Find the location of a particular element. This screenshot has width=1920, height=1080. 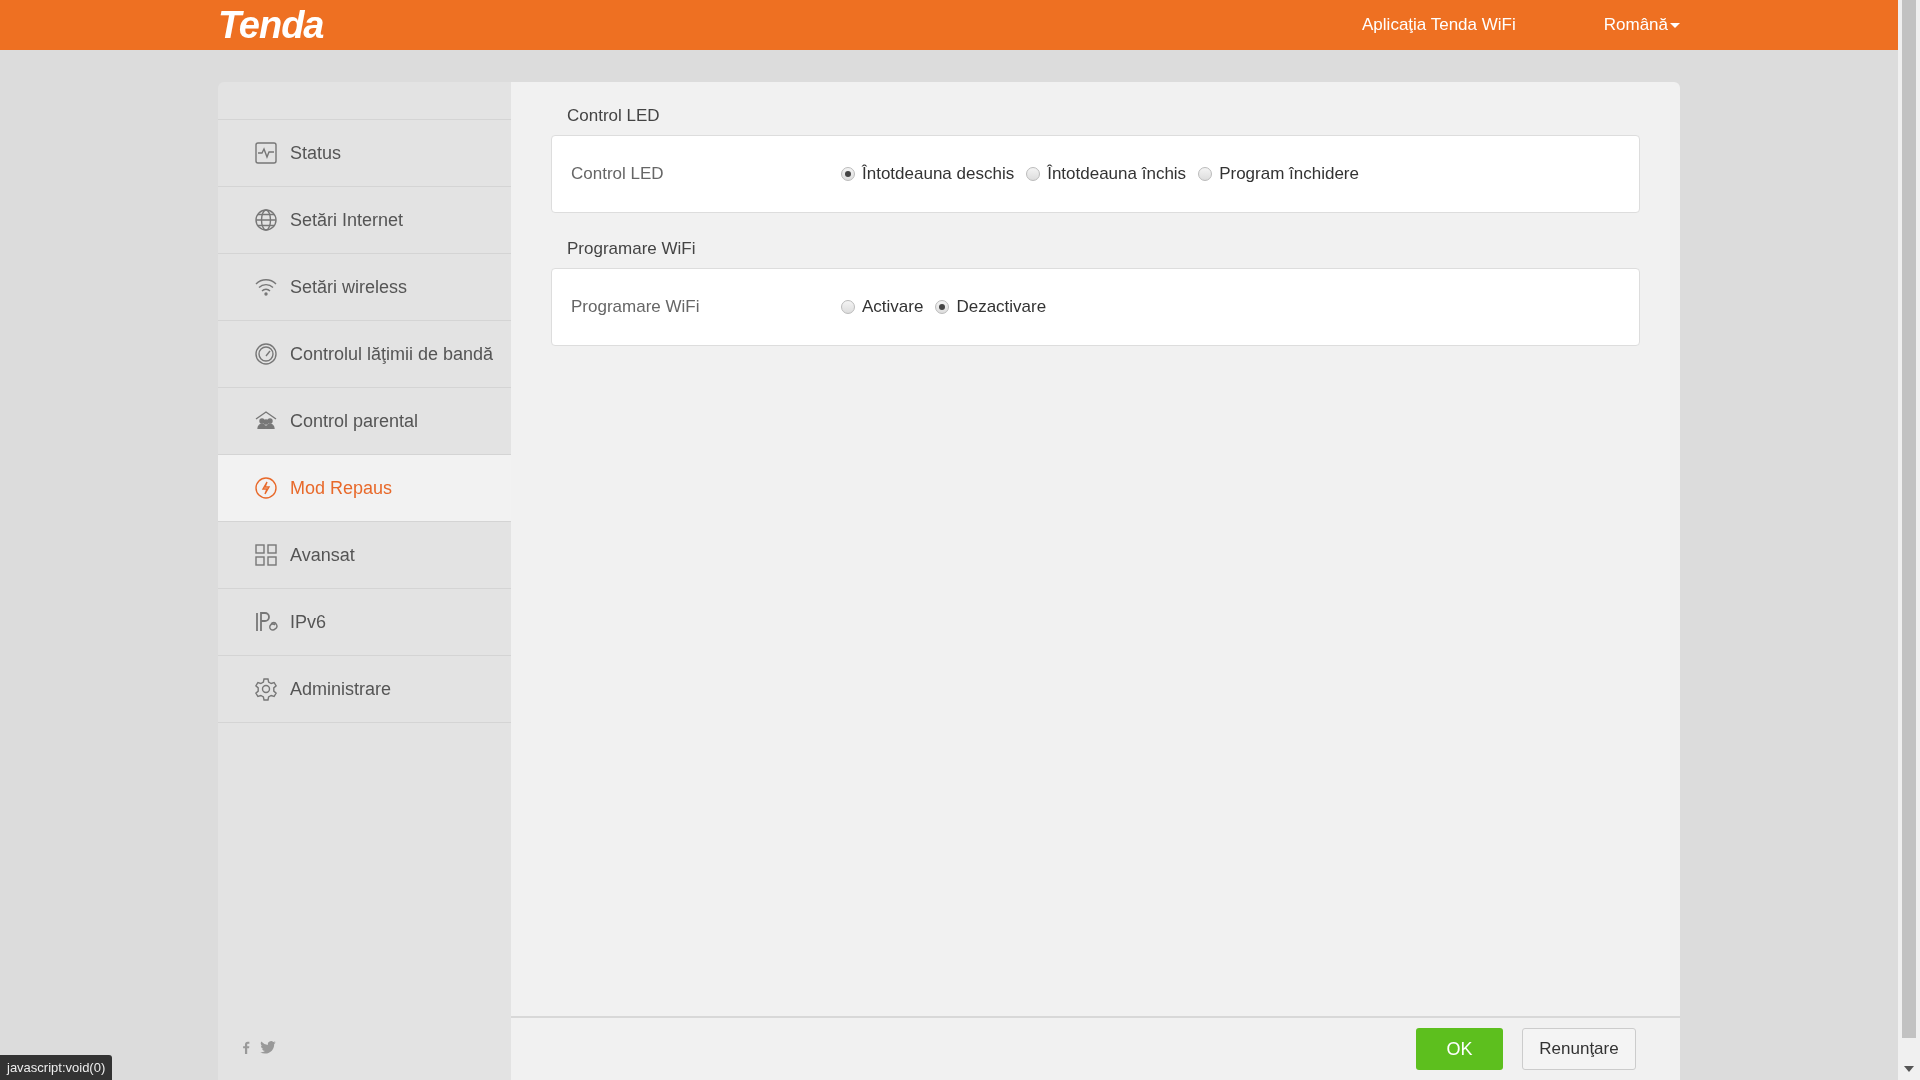

cancel-button: Renunţare is located at coordinates (1579, 1049).